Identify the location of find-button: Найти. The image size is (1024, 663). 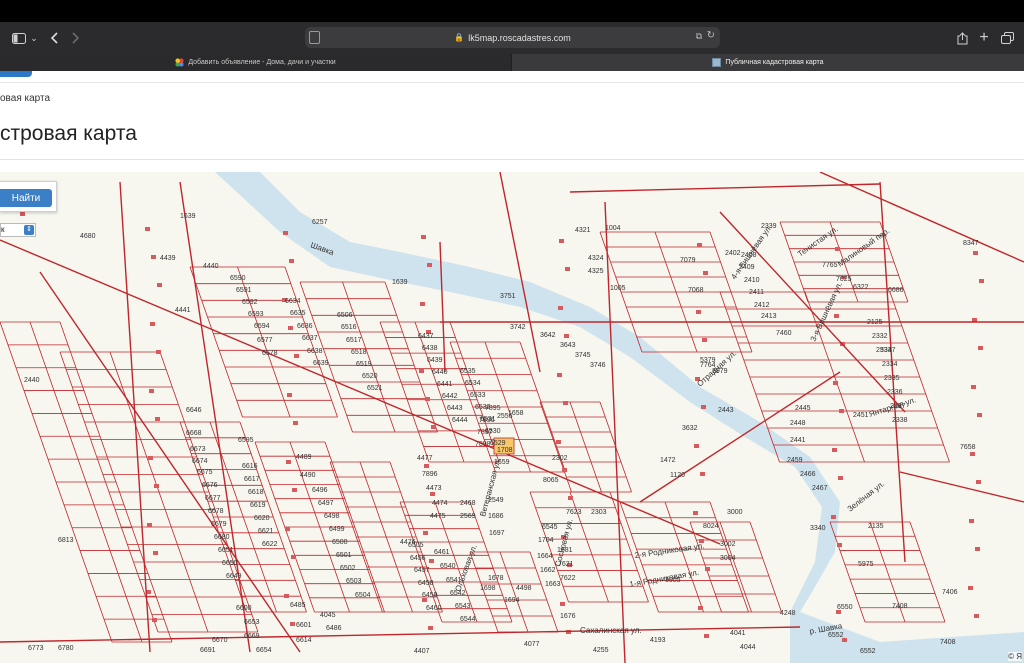
(26, 198).